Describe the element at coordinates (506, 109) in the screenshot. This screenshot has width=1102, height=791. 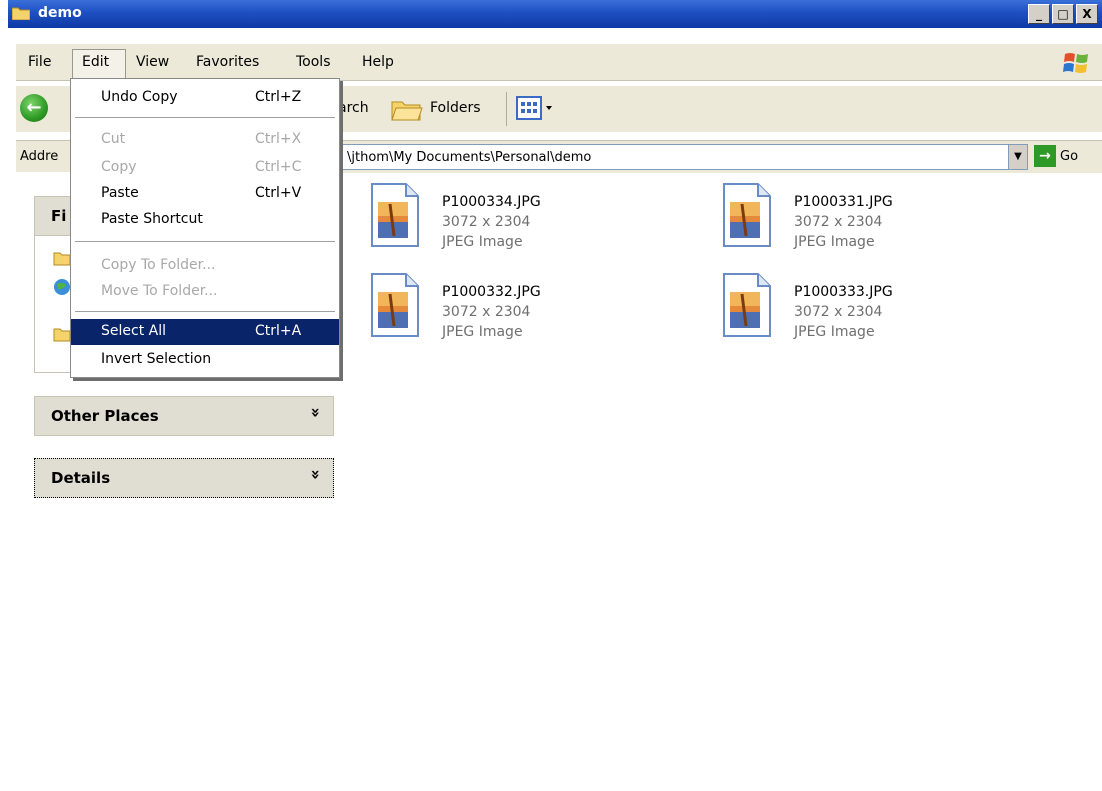
I see `toolbar-divider` at that location.